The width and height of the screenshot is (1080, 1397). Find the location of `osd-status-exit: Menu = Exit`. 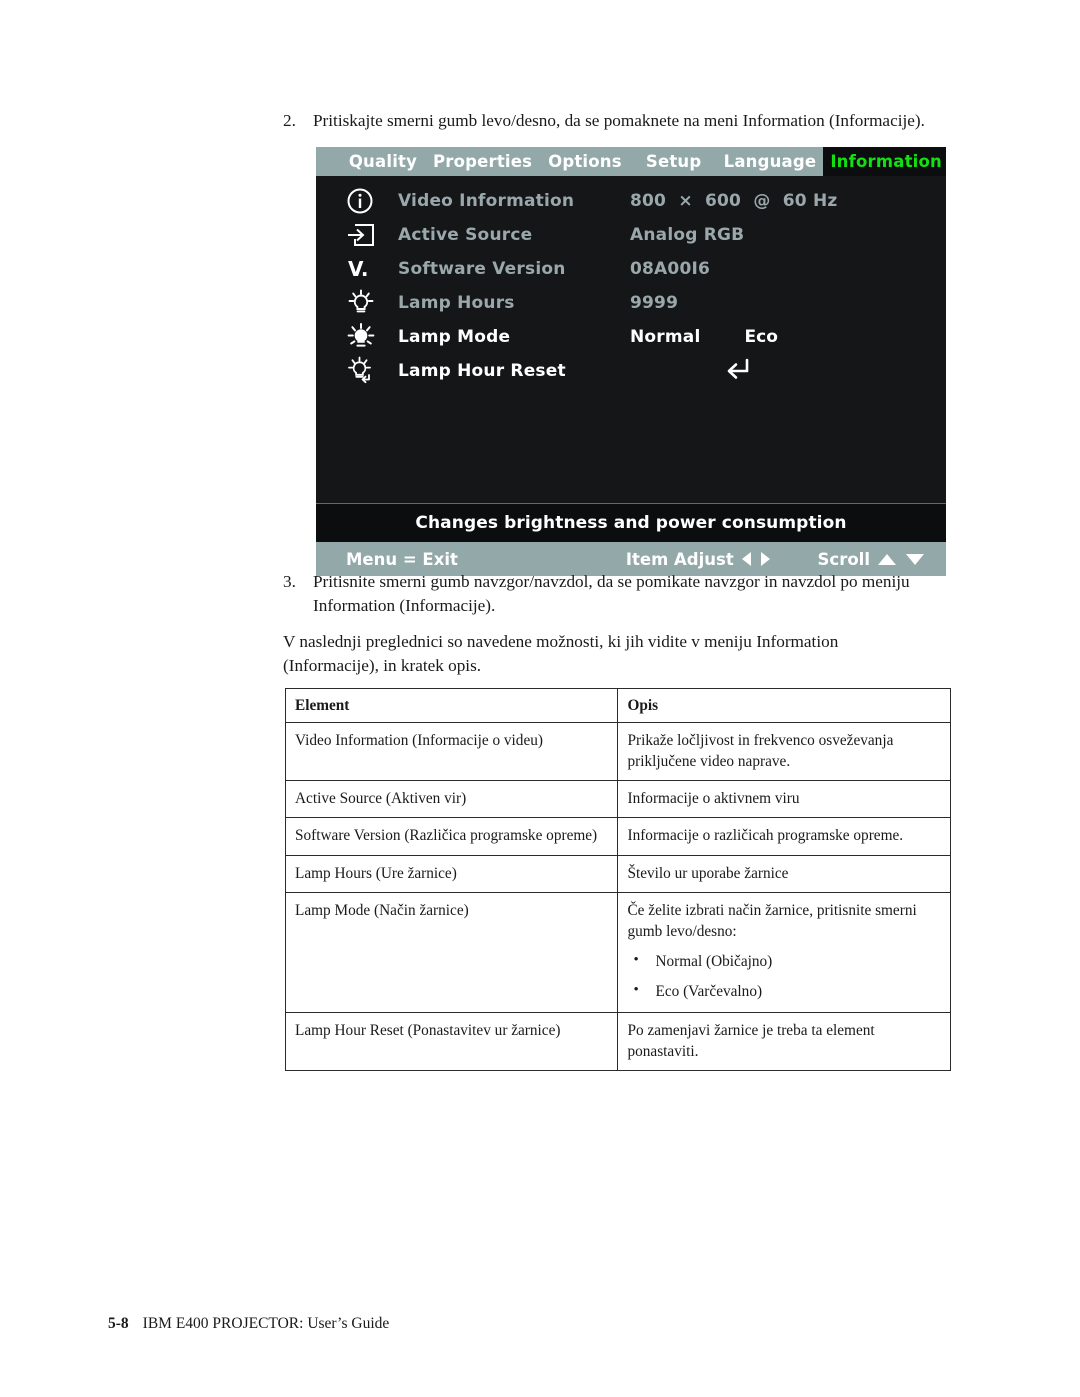

osd-status-exit: Menu = Exit is located at coordinates (402, 559).